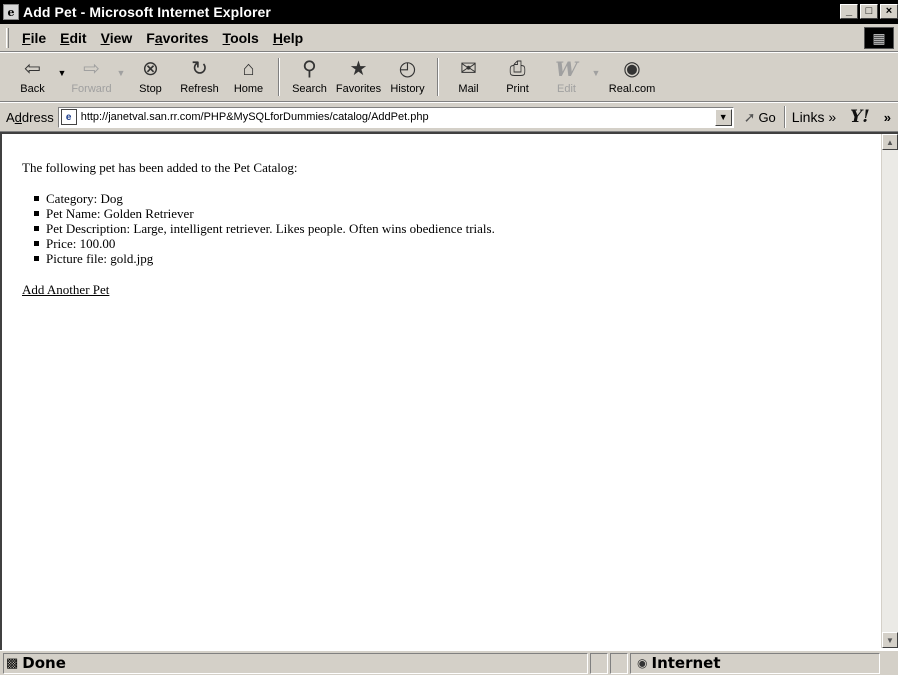 The height and width of the screenshot is (675, 898). I want to click on menu-view: View, so click(117, 38).